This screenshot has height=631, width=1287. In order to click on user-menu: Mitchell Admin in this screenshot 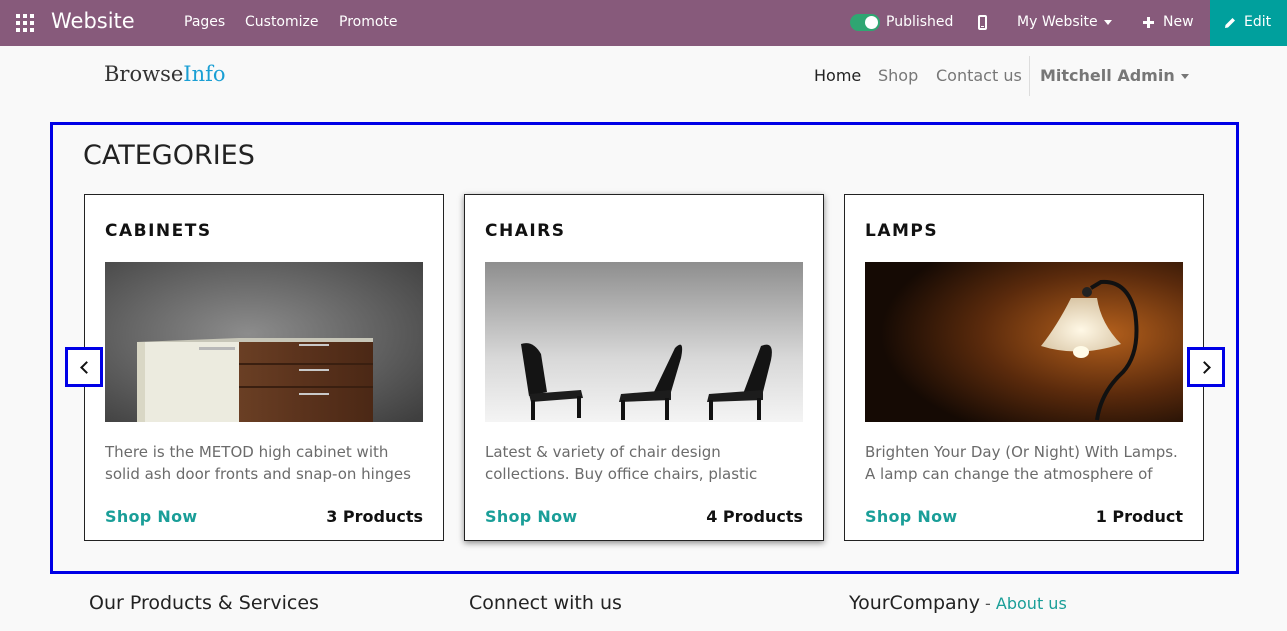, I will do `click(1114, 75)`.